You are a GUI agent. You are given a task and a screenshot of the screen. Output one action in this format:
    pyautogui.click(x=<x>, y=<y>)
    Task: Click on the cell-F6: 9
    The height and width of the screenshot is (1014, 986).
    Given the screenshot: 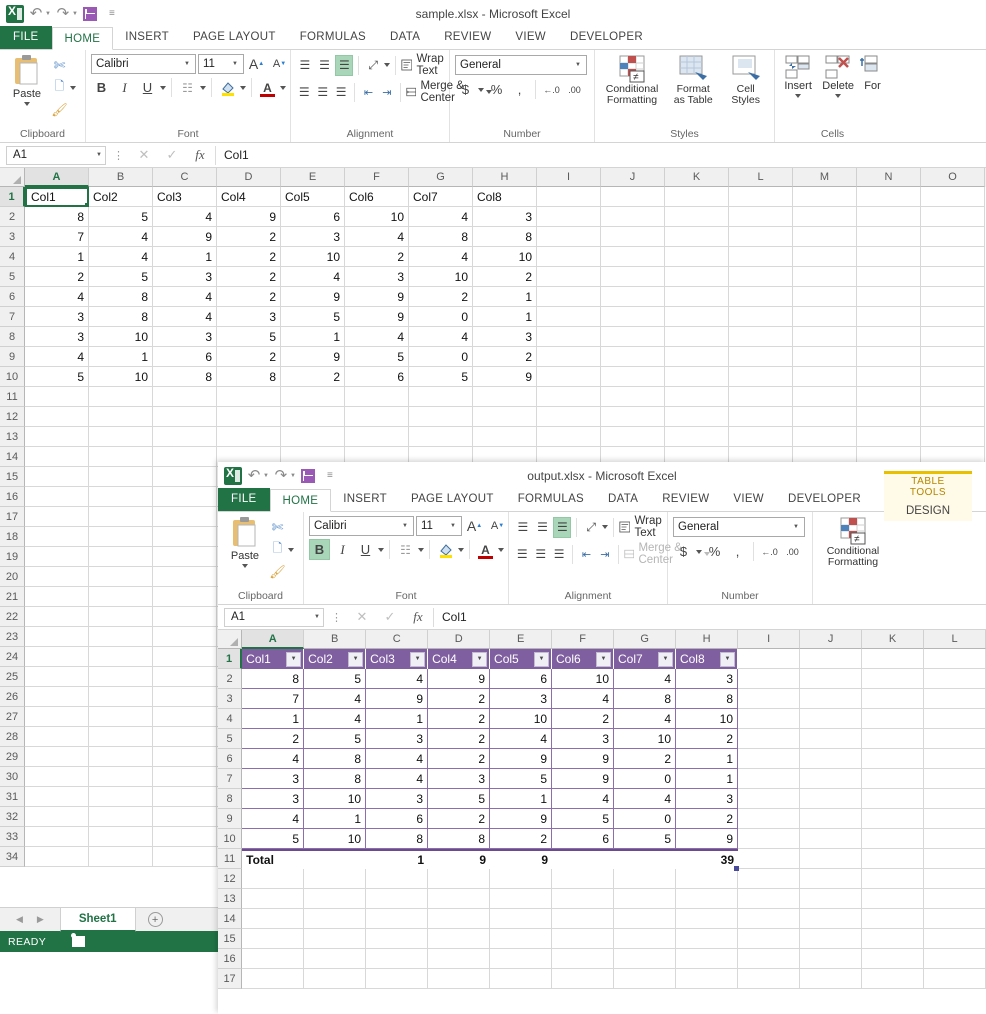 What is the action you would take?
    pyautogui.click(x=583, y=759)
    